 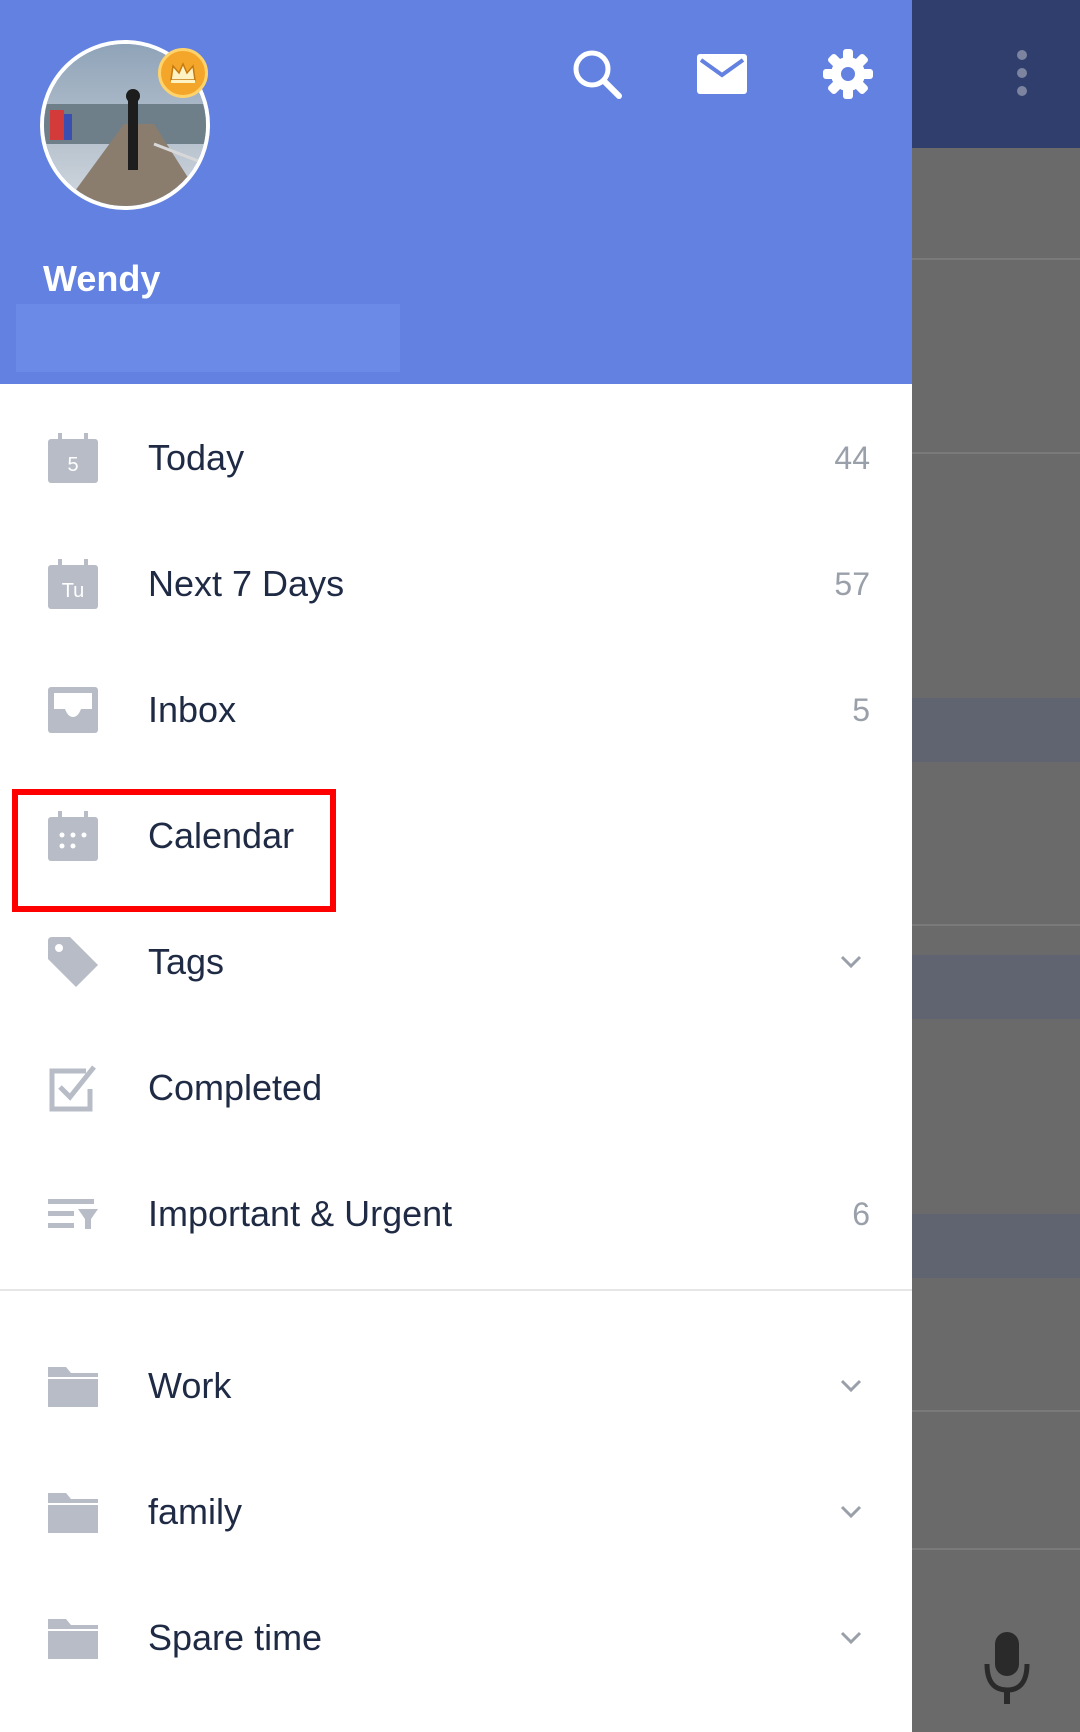 I want to click on user-email-redacted, so click(x=208, y=338).